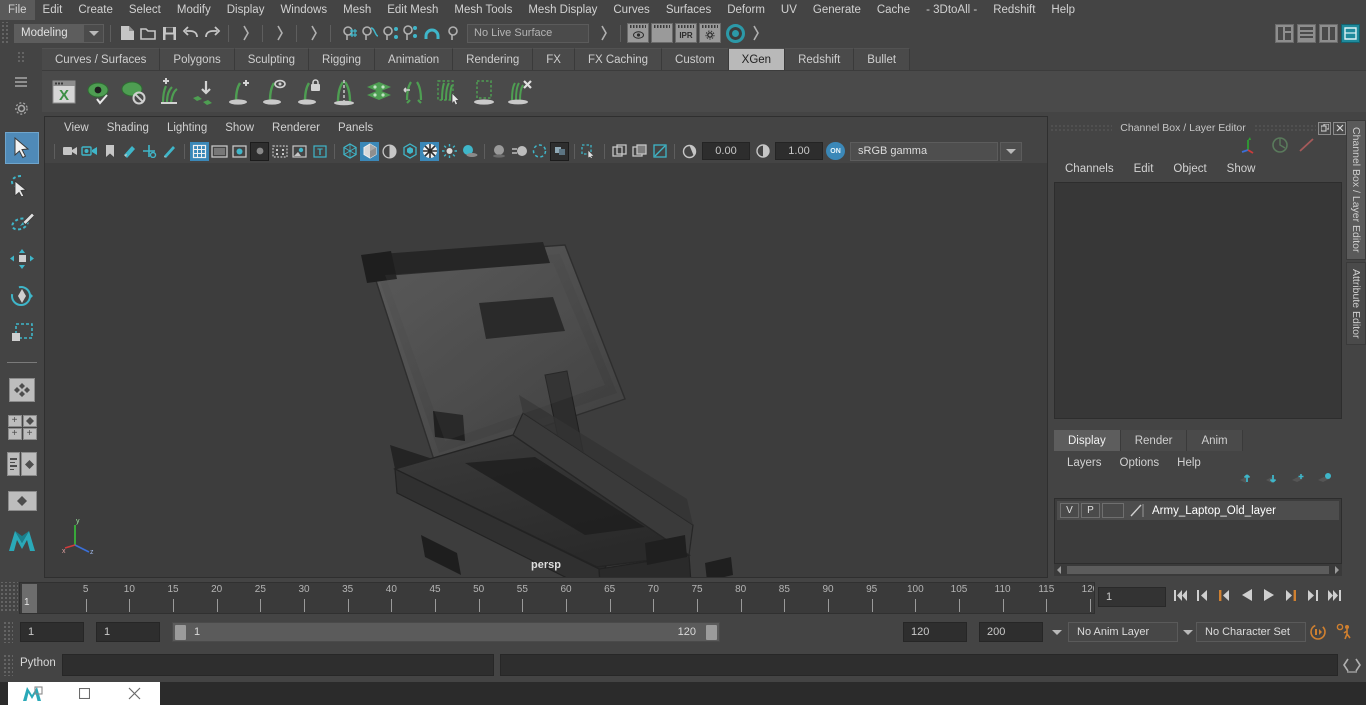 The image size is (1366, 705). Describe the element at coordinates (1318, 632) in the screenshot. I see `auto-keyframe-icon` at that location.